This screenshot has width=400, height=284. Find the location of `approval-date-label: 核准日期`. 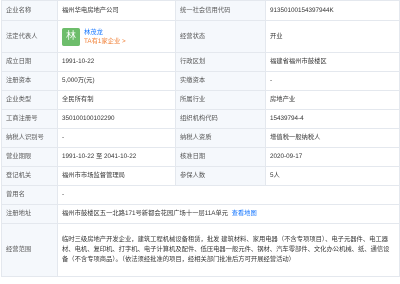

approval-date-label: 核准日期 is located at coordinates (220, 157).